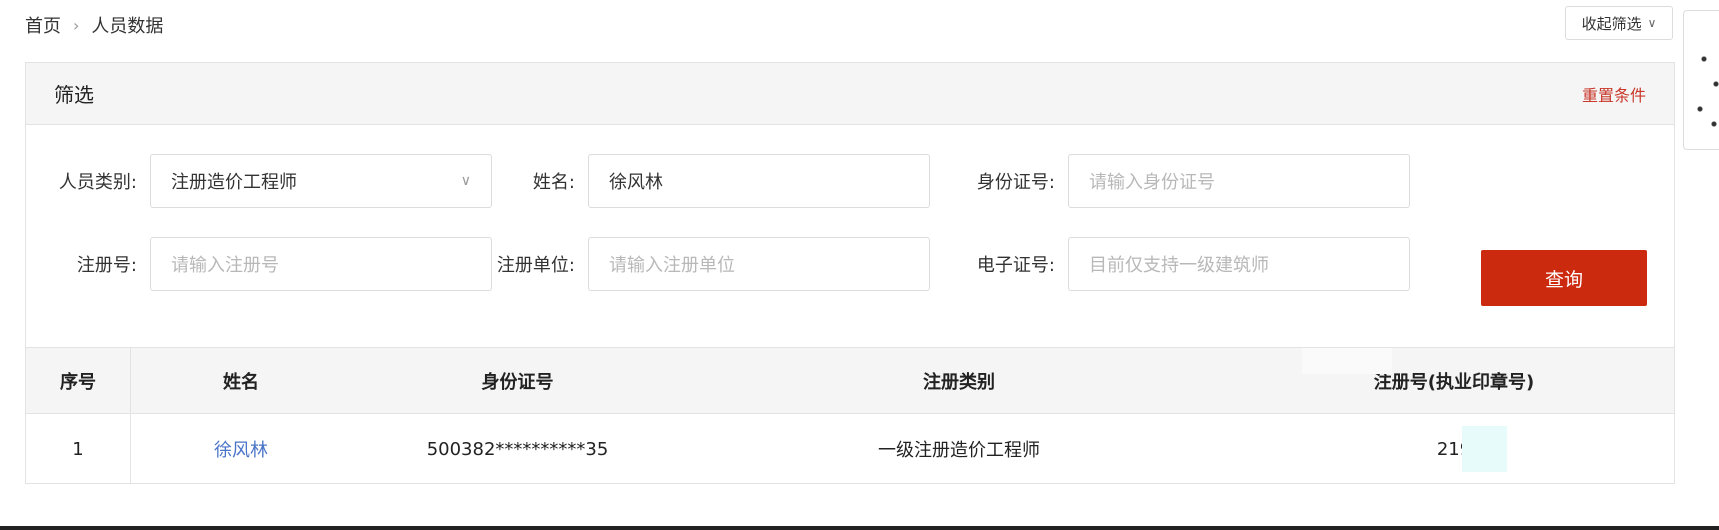  I want to click on column-header-name: 姓名, so click(241, 382).